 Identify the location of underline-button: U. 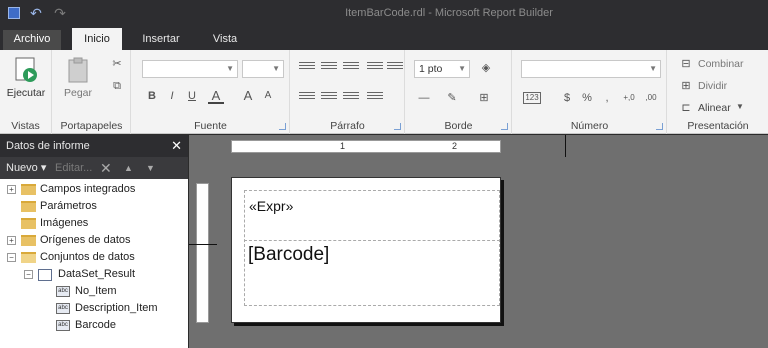
(192, 96).